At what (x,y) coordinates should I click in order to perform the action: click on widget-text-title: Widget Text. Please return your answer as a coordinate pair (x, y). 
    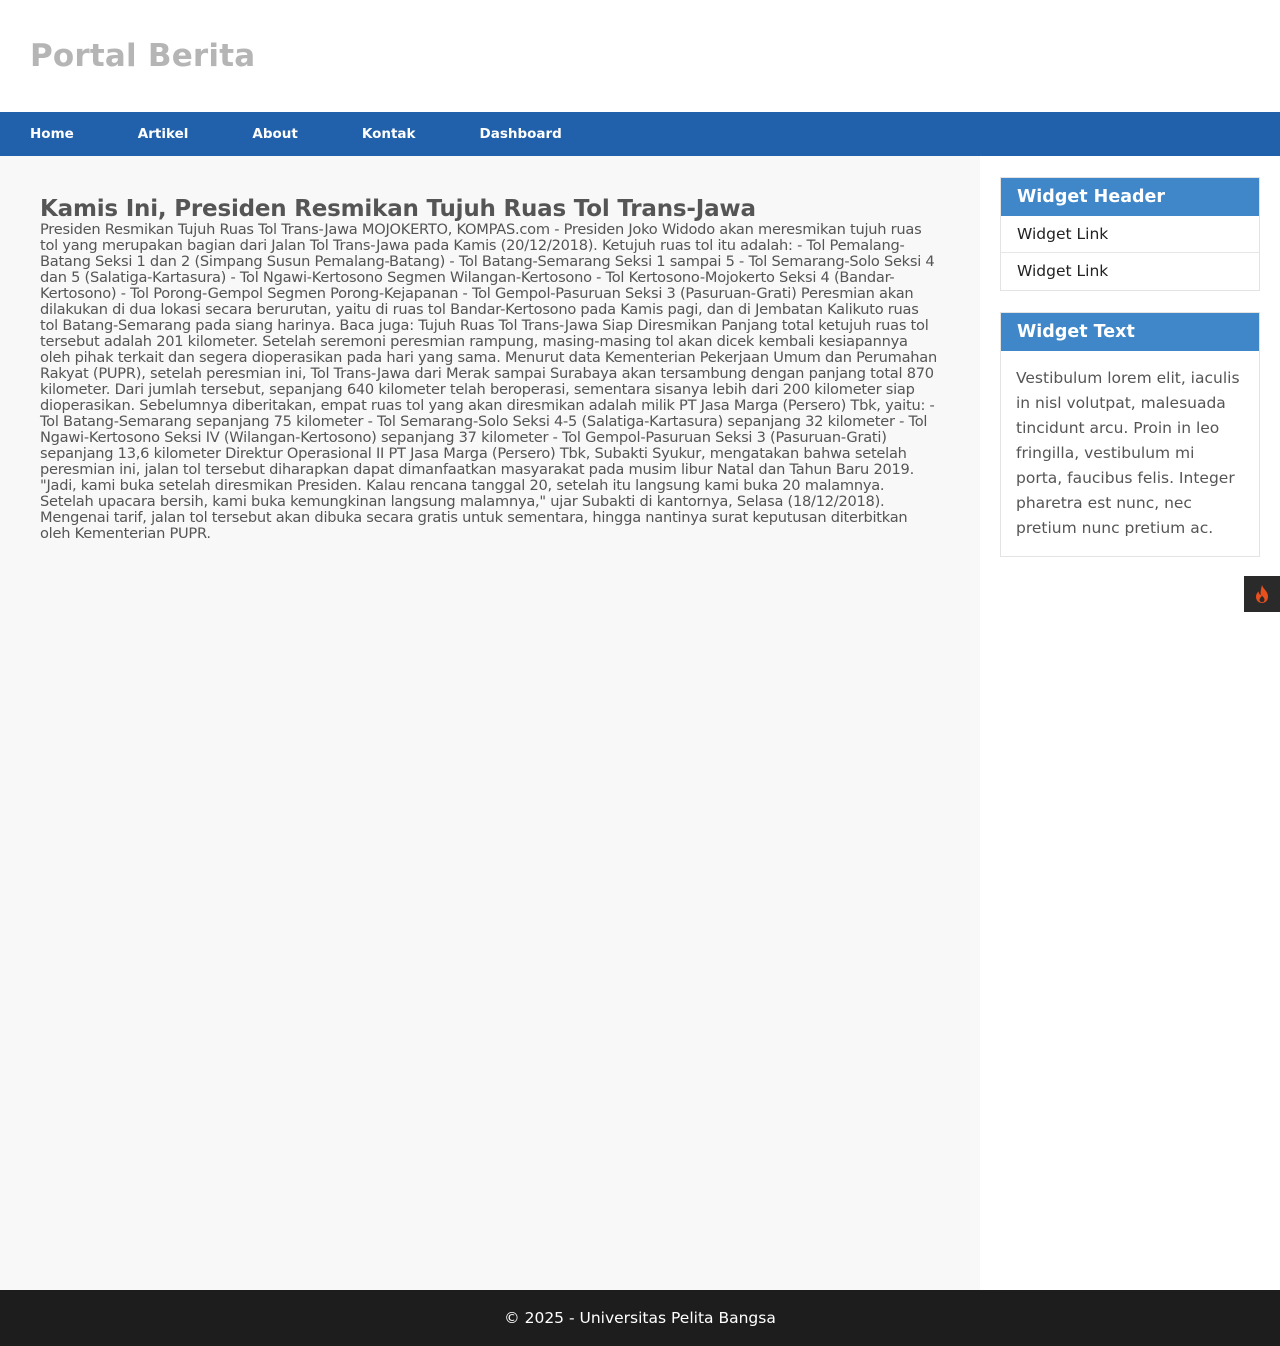
    Looking at the image, I should click on (1130, 332).